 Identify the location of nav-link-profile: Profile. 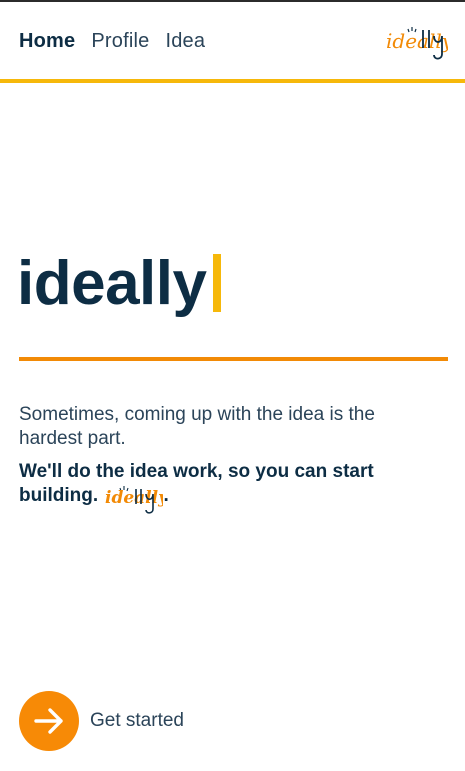
(120, 41).